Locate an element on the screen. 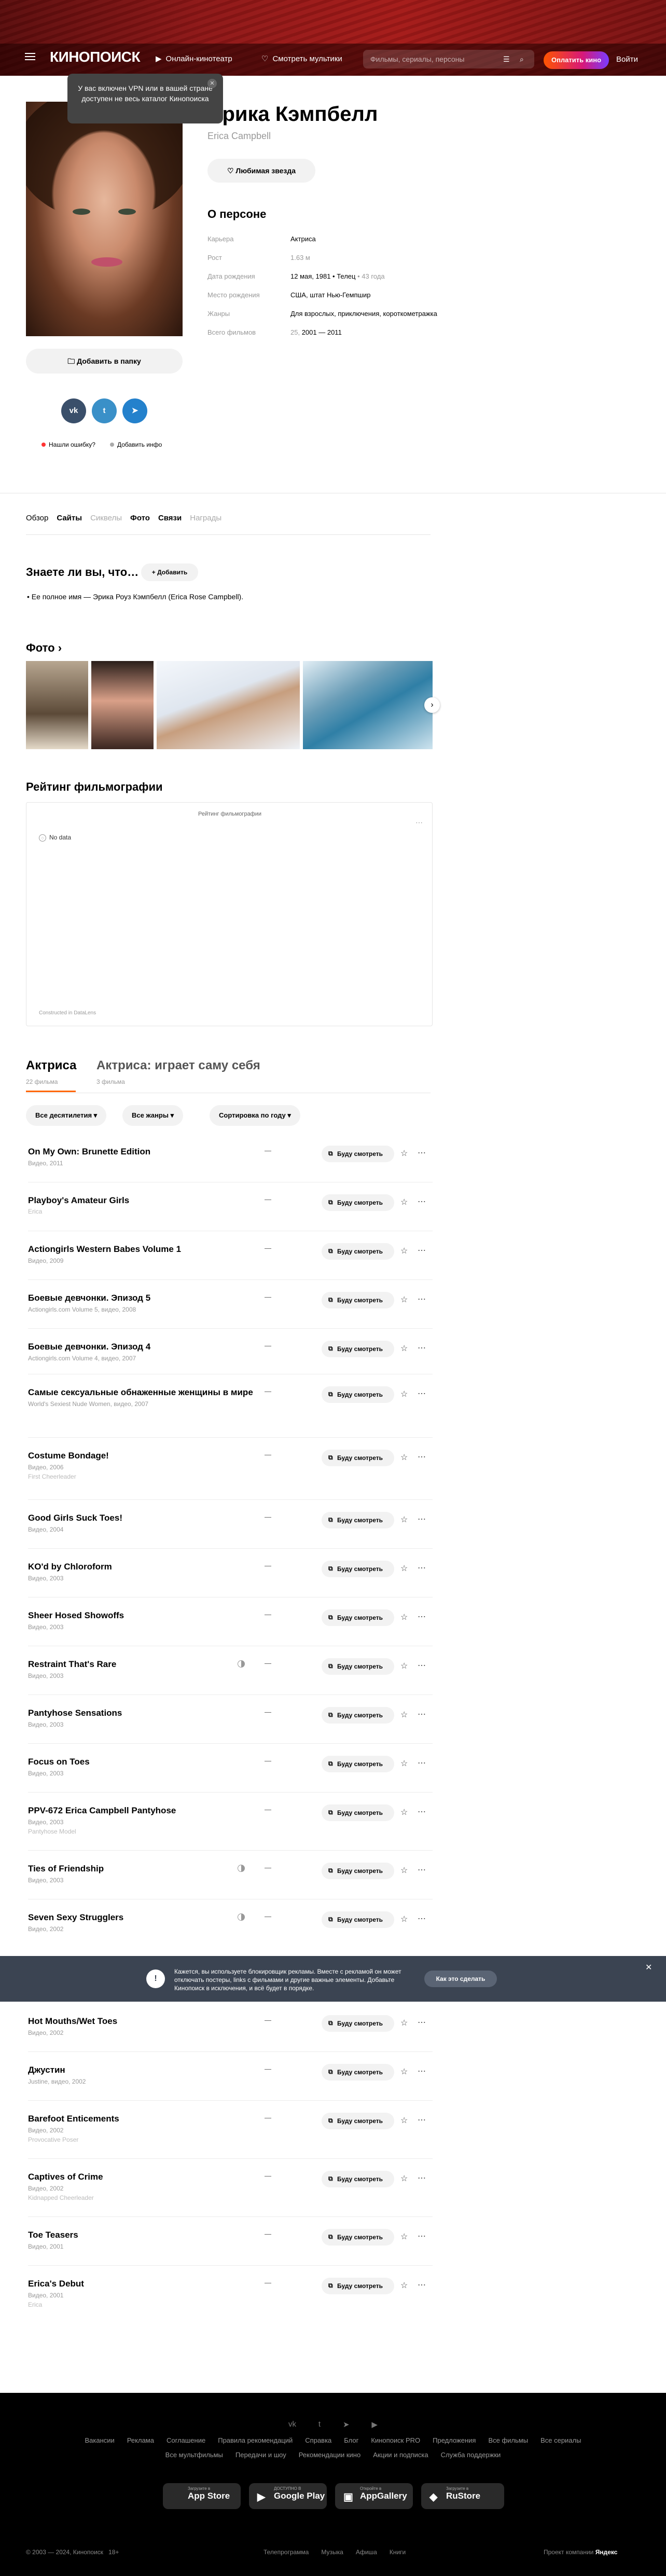 The height and width of the screenshot is (2576, 666). footer-link: Телепрограмма is located at coordinates (286, 2552).